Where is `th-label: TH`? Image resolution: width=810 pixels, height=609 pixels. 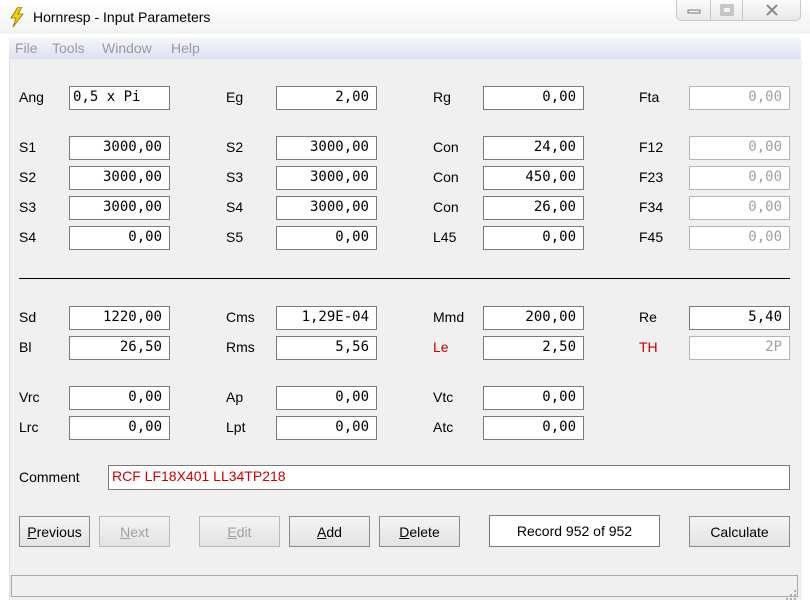
th-label: TH is located at coordinates (648, 347).